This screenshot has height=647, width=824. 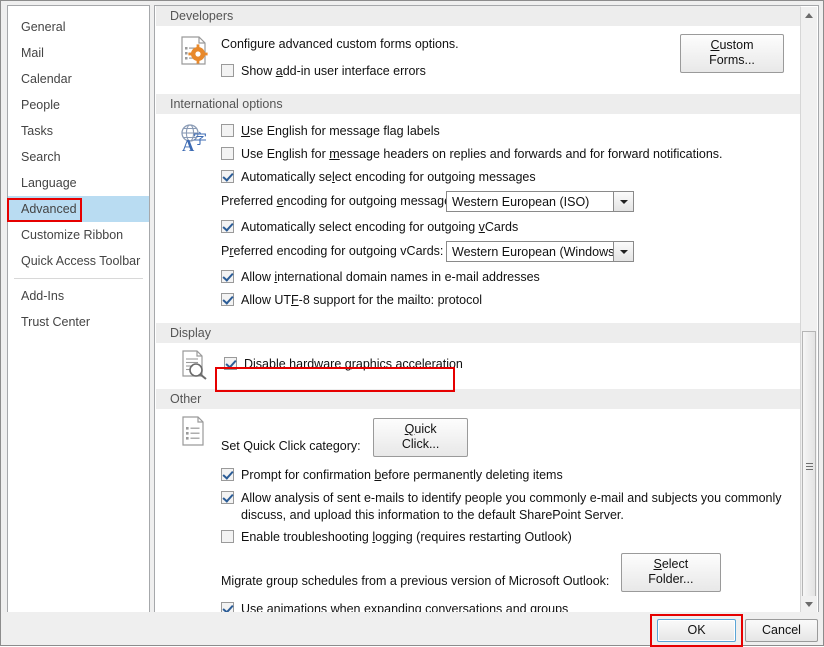 I want to click on utf8-accel: F, so click(x=295, y=300).